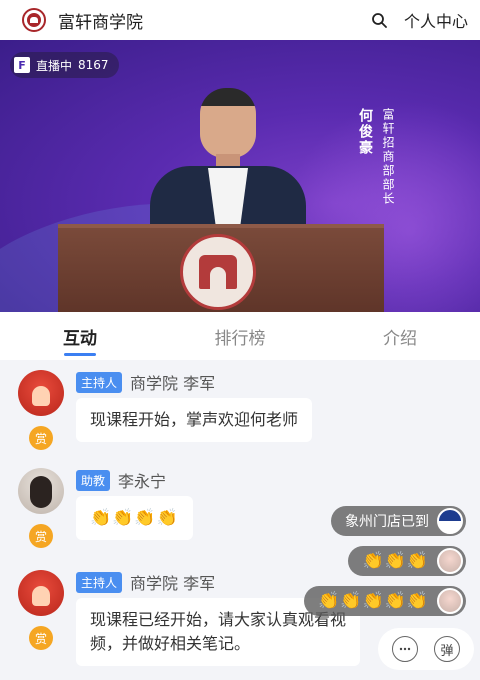 This screenshot has width=480, height=680. Describe the element at coordinates (54, 65) in the screenshot. I see `live-status-text: 直播中` at that location.